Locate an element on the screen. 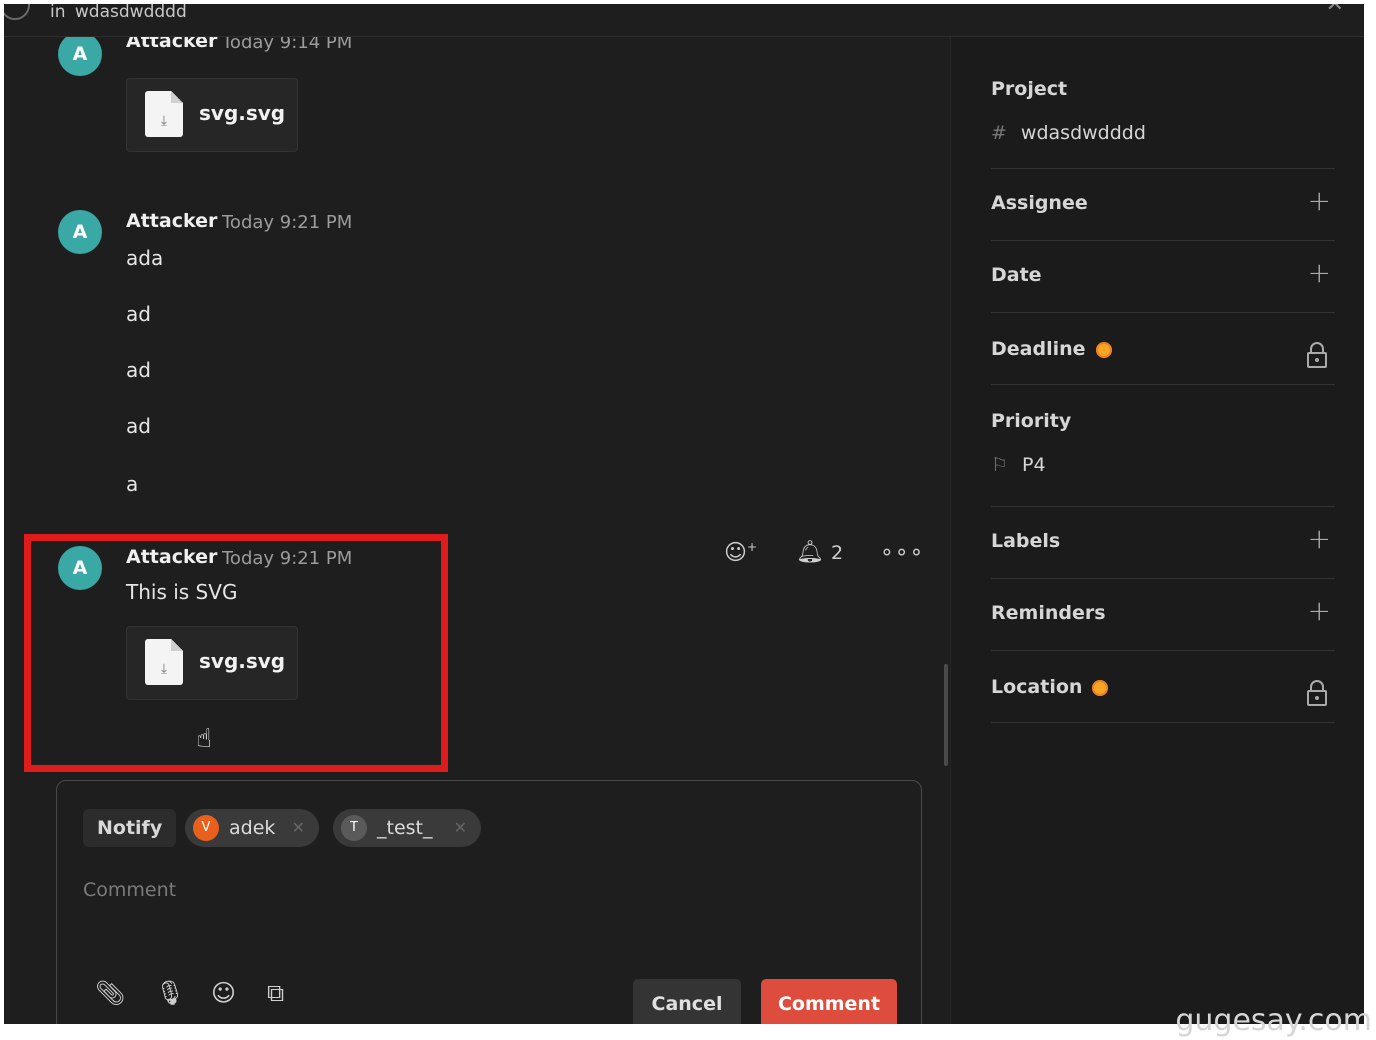  breadcrumb-prefix: in is located at coordinates (58, 13).